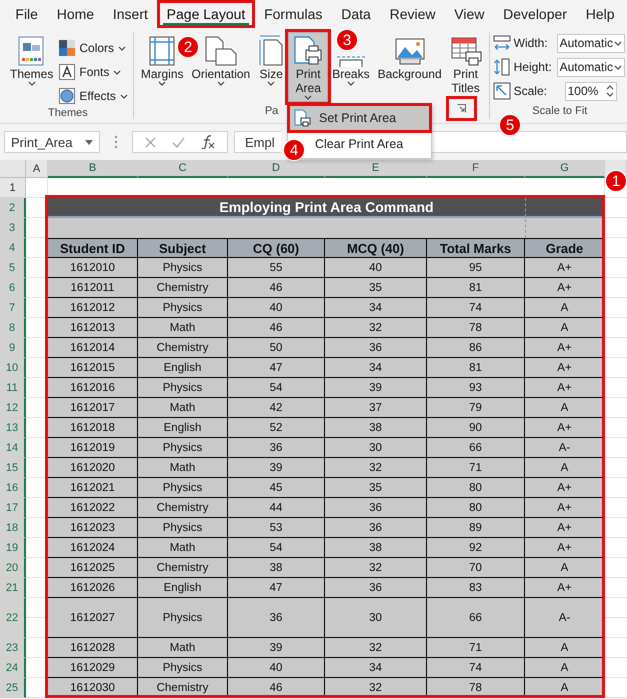 The image size is (627, 699). Describe the element at coordinates (466, 51) in the screenshot. I see `print-titles-icon` at that location.